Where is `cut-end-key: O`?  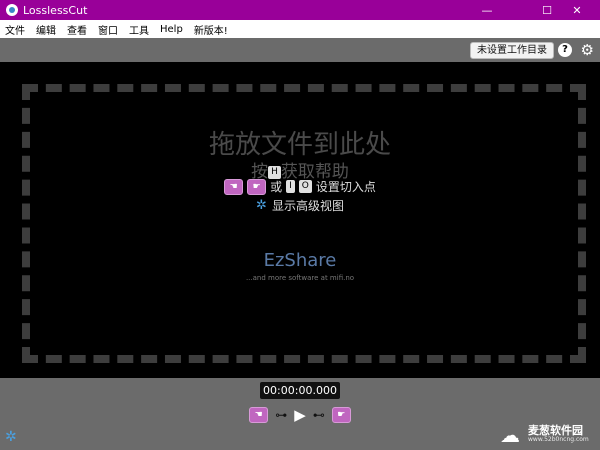
cut-end-key: O is located at coordinates (305, 186).